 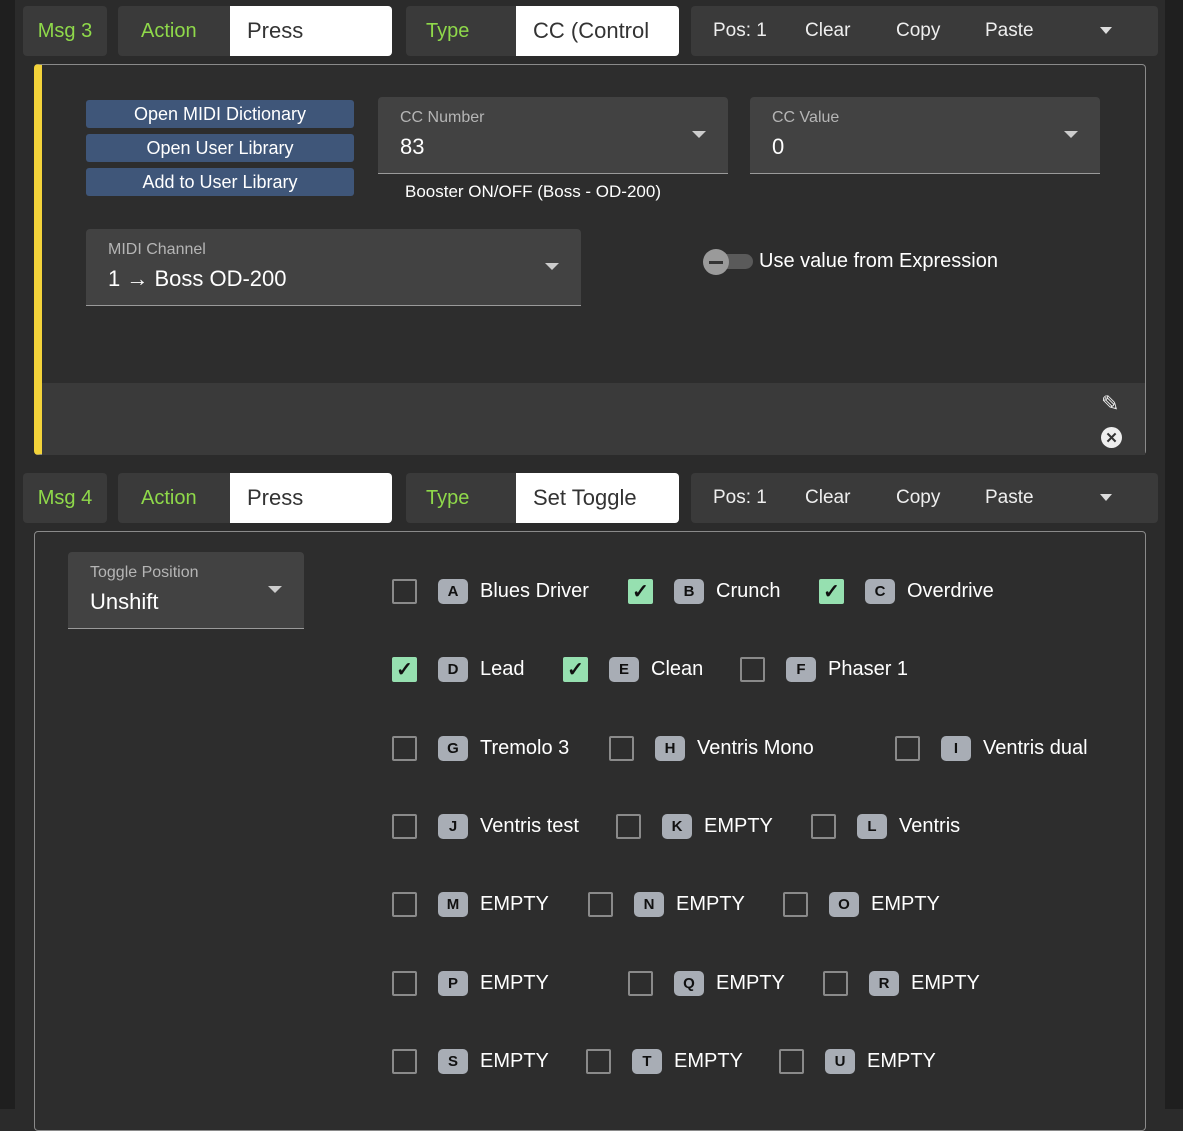 What do you see at coordinates (470, 983) in the screenshot?
I see `toggle-item: P EMPTY` at bounding box center [470, 983].